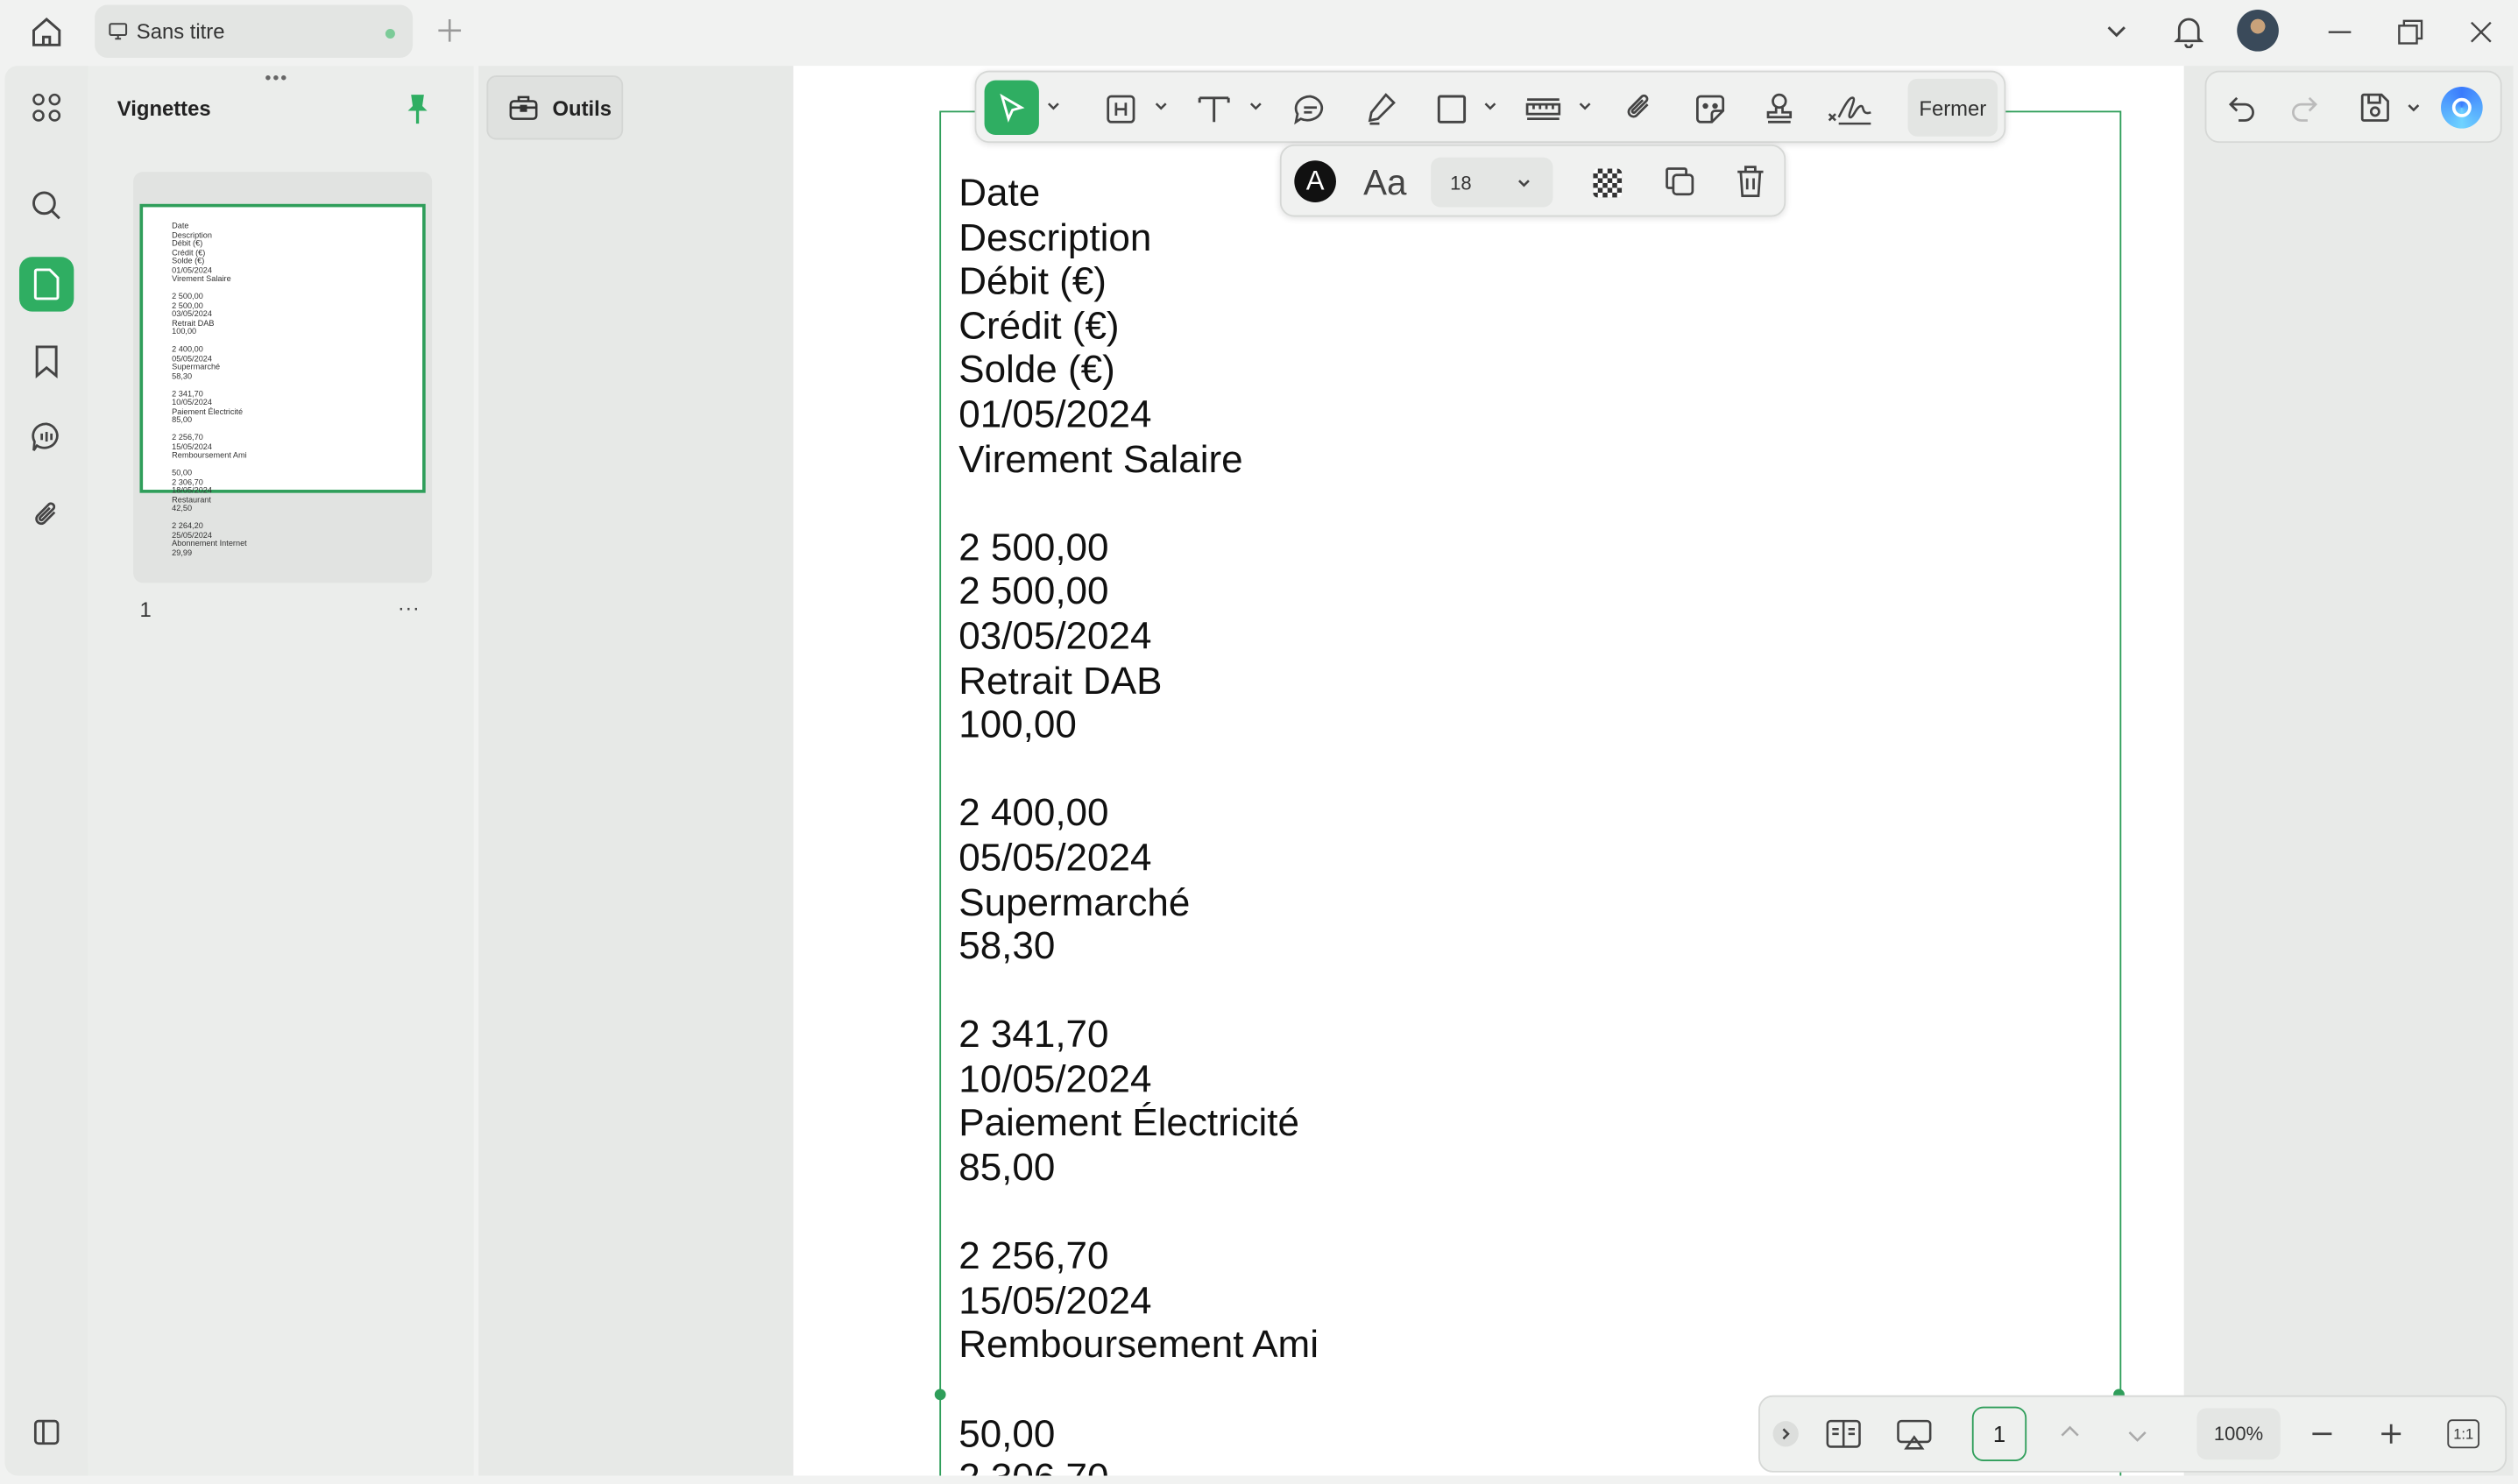 This screenshot has width=2518, height=1484. What do you see at coordinates (145, 609) in the screenshot?
I see `thumbnail-page-number: 1` at bounding box center [145, 609].